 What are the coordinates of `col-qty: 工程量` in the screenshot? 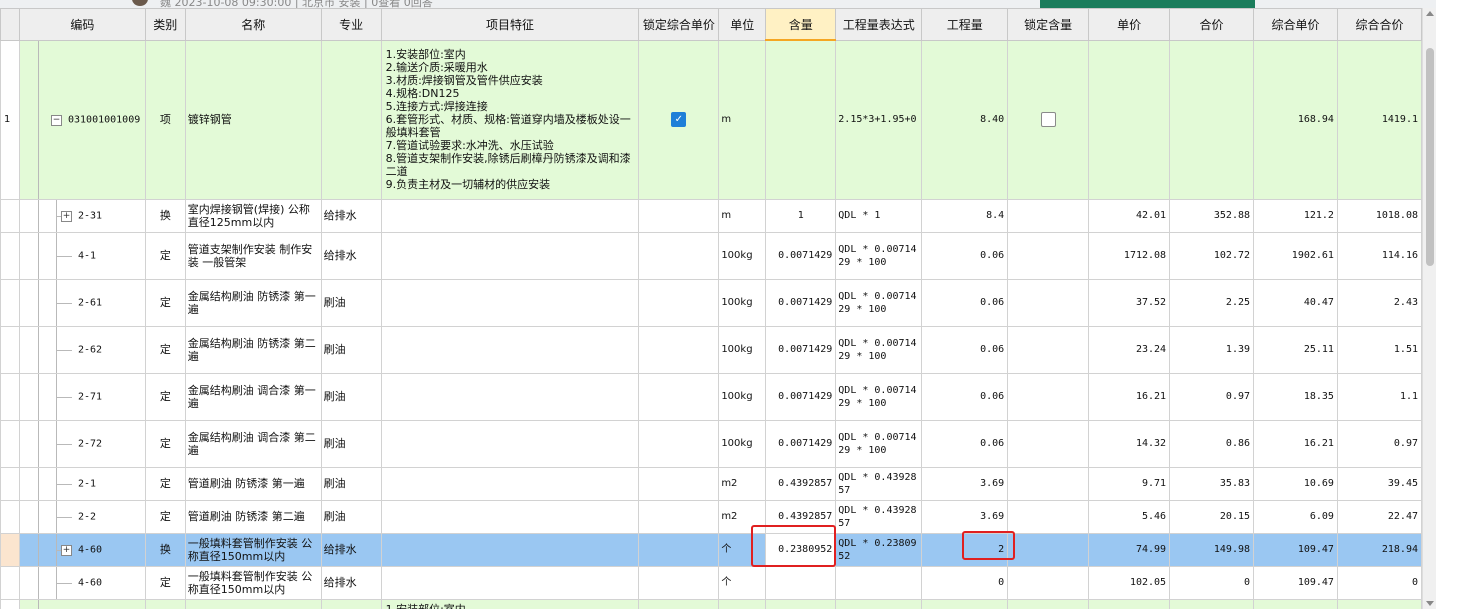 It's located at (965, 24).